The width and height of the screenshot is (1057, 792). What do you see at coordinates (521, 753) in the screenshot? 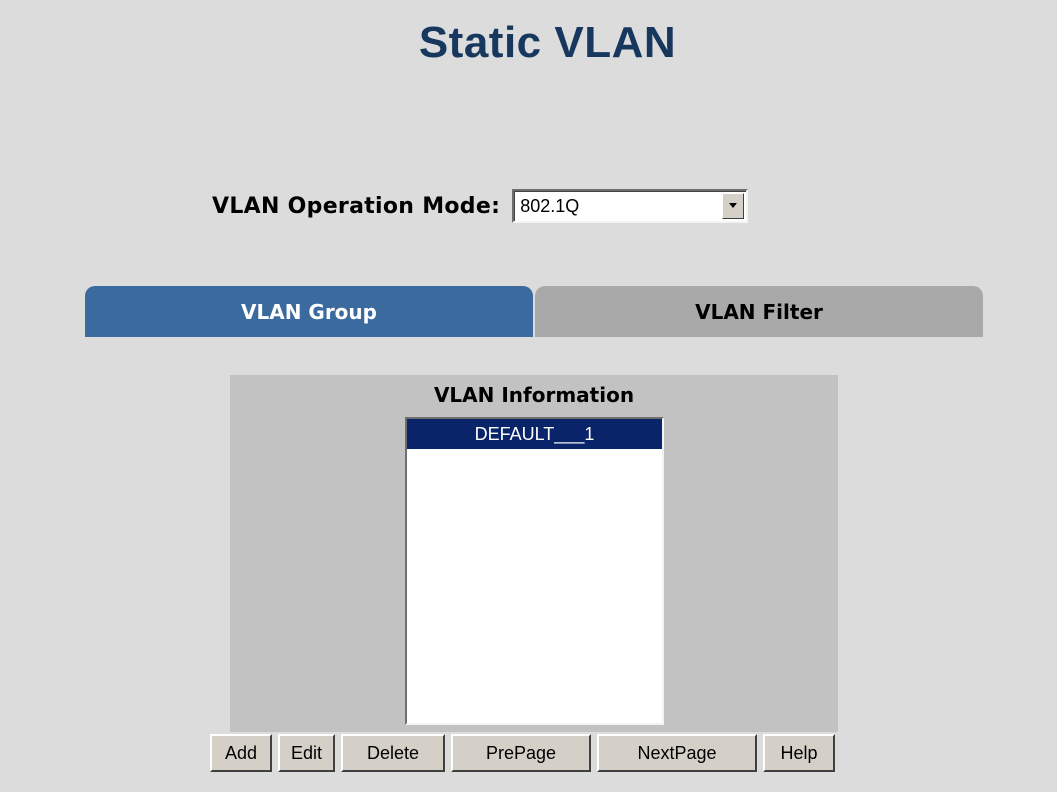
I see `prepage-button: PrePage` at bounding box center [521, 753].